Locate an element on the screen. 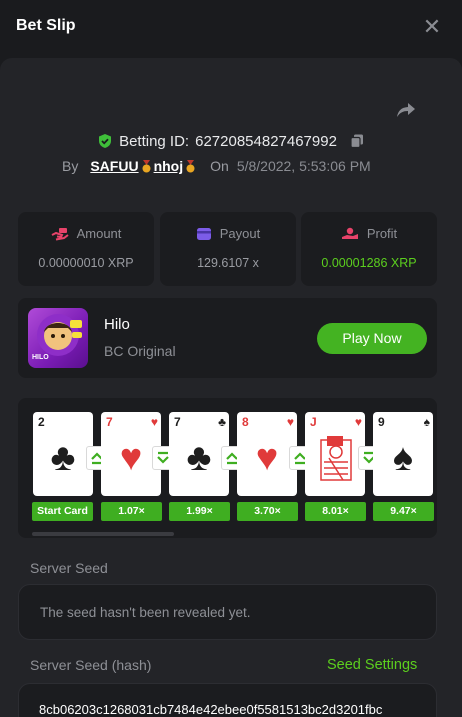 Image resolution: width=462 pixels, height=717 pixels. bettor-row: By SAFUU nhoj On 5/8/2022, 5:53:06 PM is located at coordinates (216, 166).